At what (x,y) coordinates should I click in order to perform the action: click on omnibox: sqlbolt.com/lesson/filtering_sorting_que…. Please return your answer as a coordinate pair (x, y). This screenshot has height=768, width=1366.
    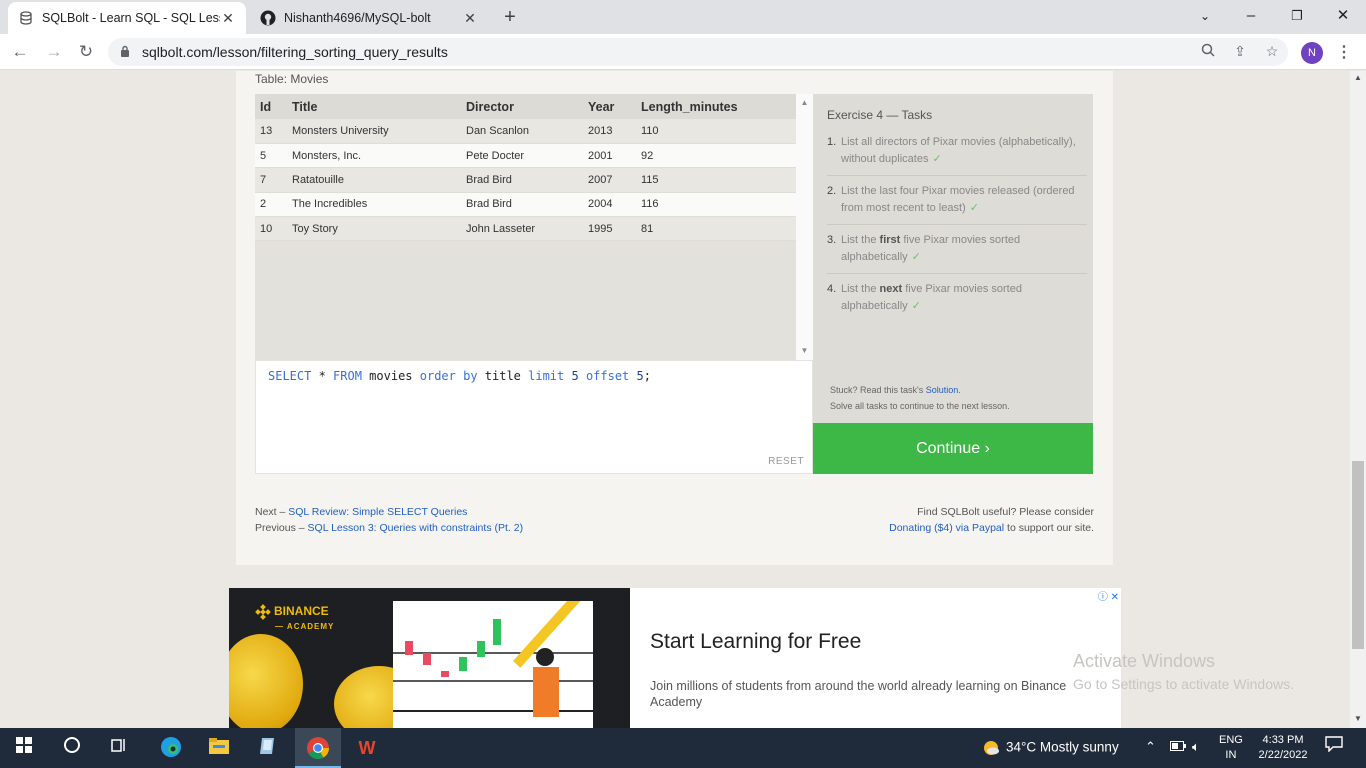
    Looking at the image, I should click on (698, 52).